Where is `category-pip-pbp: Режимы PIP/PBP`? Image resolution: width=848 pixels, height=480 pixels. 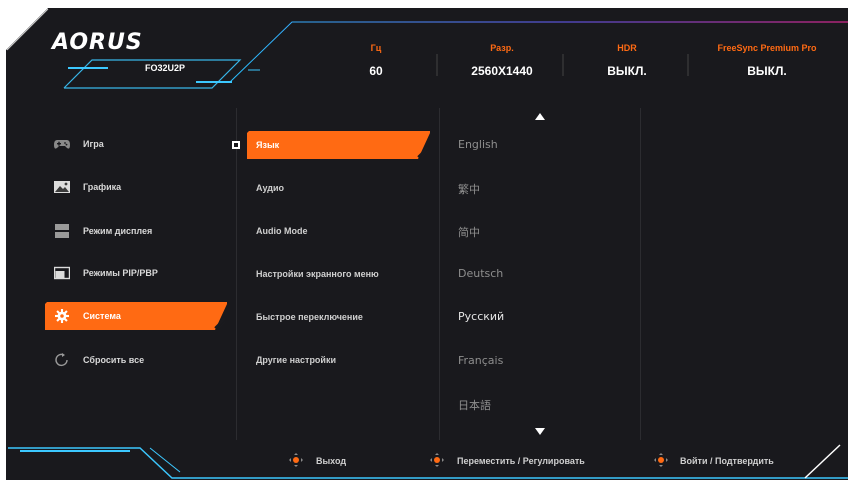 category-pip-pbp: Режимы PIP/PBP is located at coordinates (136, 273).